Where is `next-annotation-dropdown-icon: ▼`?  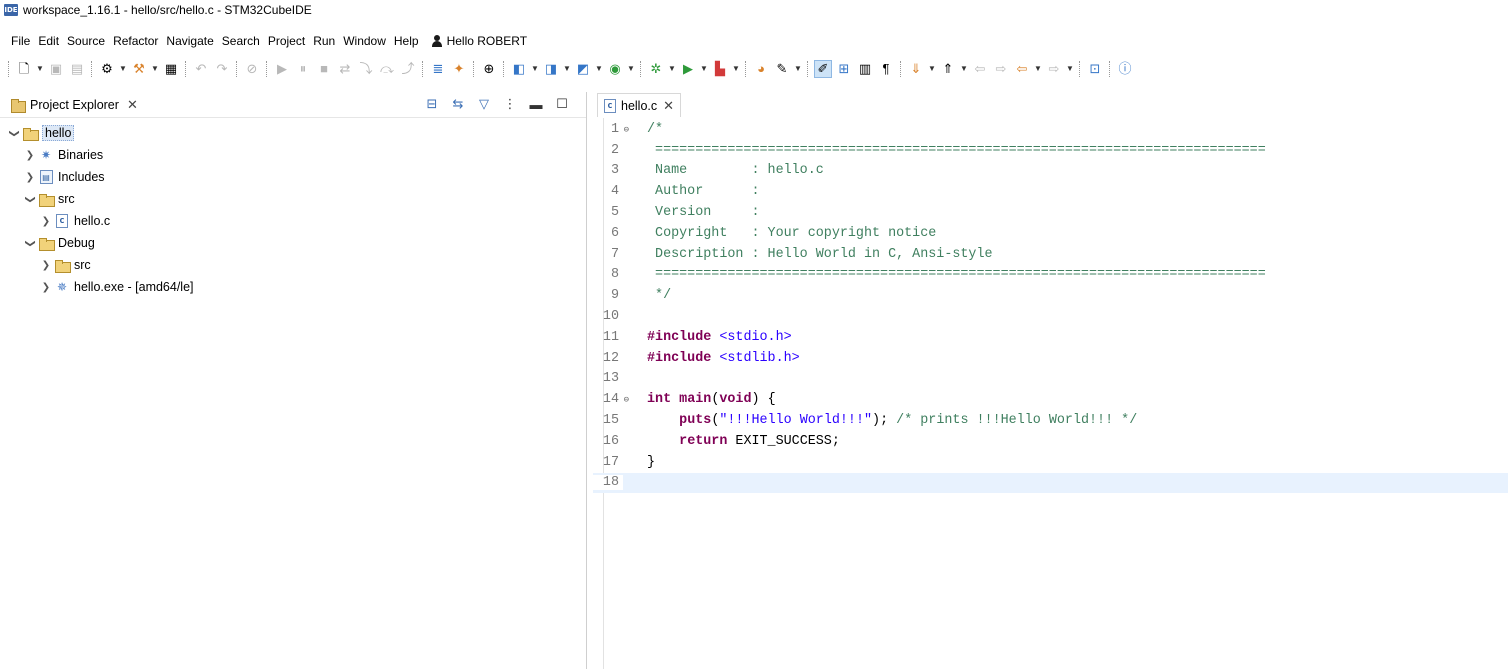 next-annotation-dropdown-icon: ▼ is located at coordinates (932, 69).